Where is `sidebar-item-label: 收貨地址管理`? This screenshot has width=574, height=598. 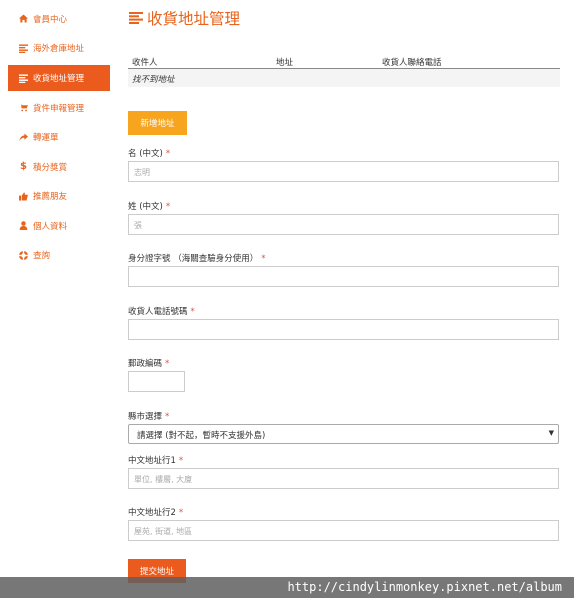 sidebar-item-label: 收貨地址管理 is located at coordinates (59, 79).